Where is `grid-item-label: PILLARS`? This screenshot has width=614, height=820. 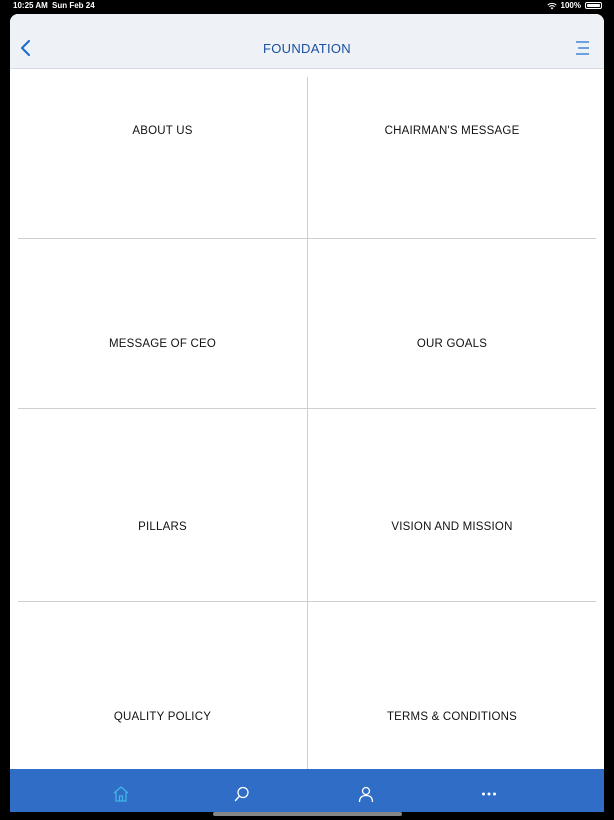
grid-item-label: PILLARS is located at coordinates (162, 527).